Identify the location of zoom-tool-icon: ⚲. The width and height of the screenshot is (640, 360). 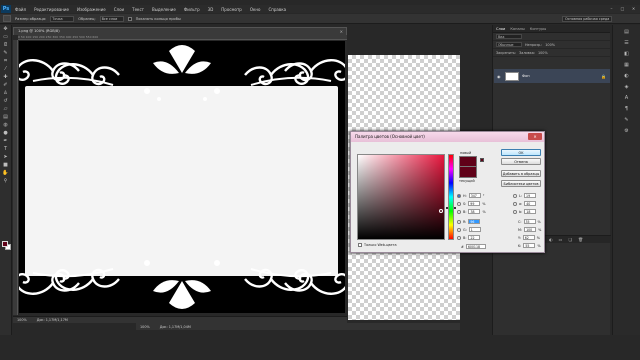
(6, 181).